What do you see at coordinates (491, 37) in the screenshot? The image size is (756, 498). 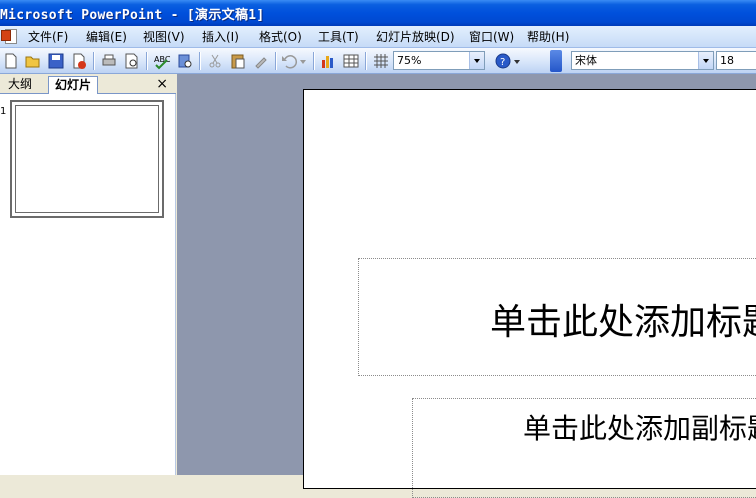 I see `menu-window: 窗口(W)` at bounding box center [491, 37].